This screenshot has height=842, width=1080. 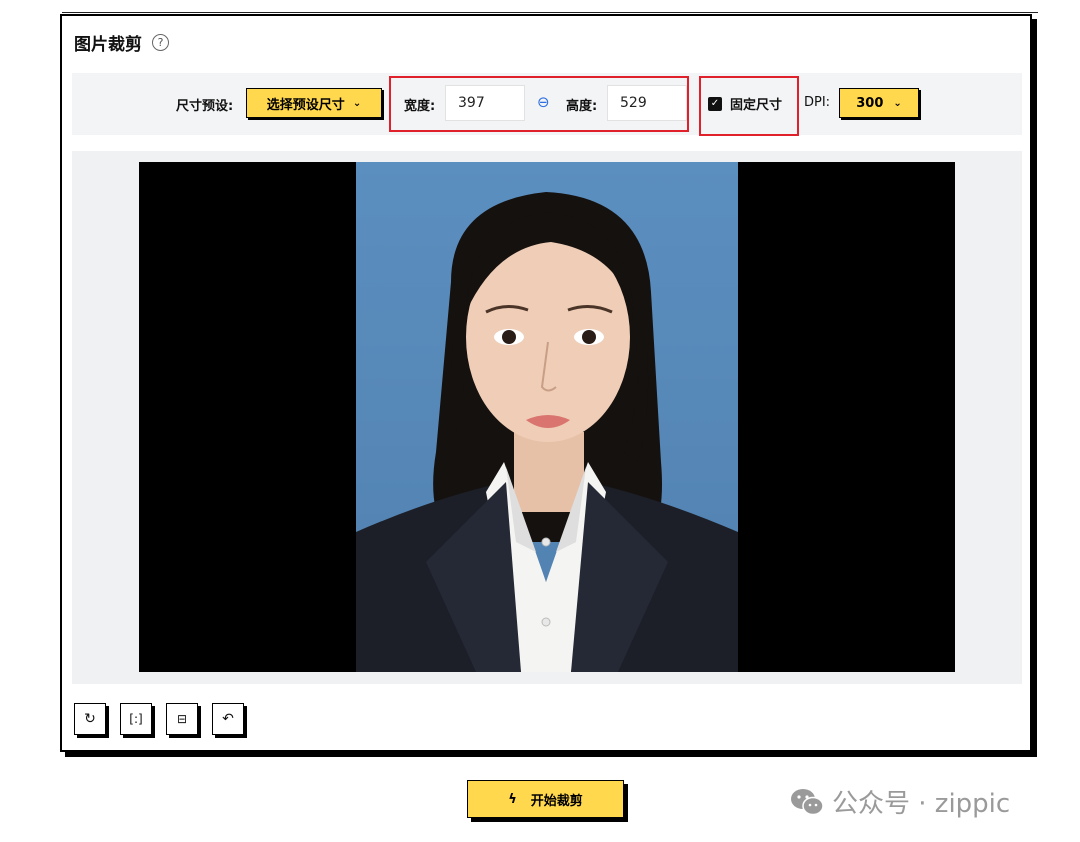 I want to click on rotate-icon: ↻, so click(x=90, y=719).